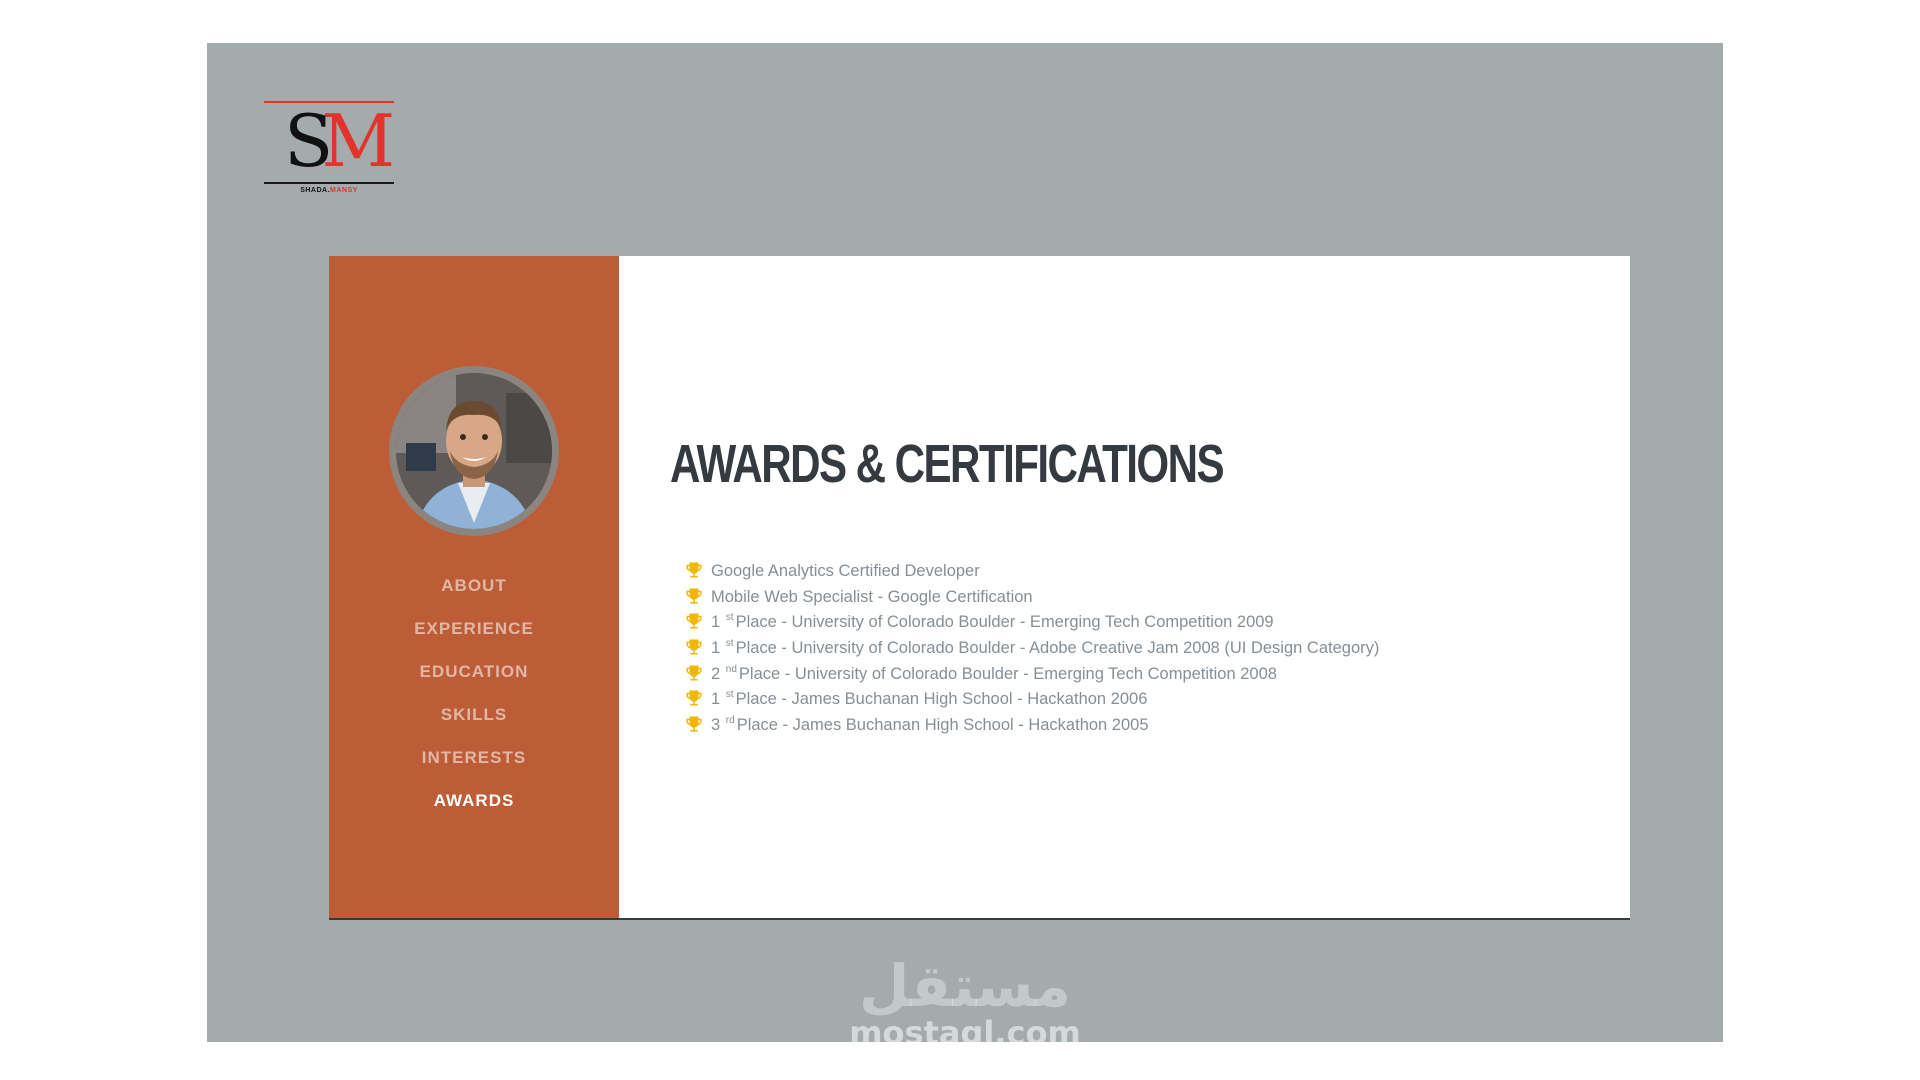 The image size is (1920, 1080). Describe the element at coordinates (308, 141) in the screenshot. I see `logo-letter-s: S` at that location.